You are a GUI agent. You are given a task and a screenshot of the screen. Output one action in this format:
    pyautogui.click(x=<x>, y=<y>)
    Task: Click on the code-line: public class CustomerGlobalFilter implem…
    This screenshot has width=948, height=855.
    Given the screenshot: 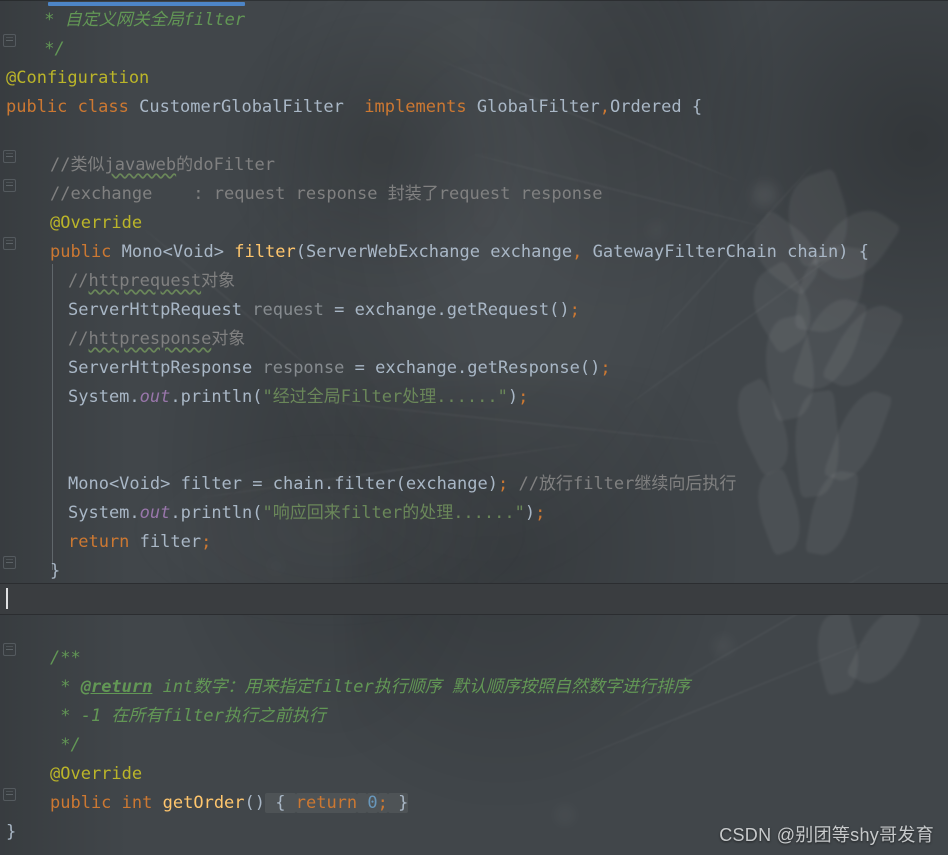 What is the action you would take?
    pyautogui.click(x=474, y=107)
    